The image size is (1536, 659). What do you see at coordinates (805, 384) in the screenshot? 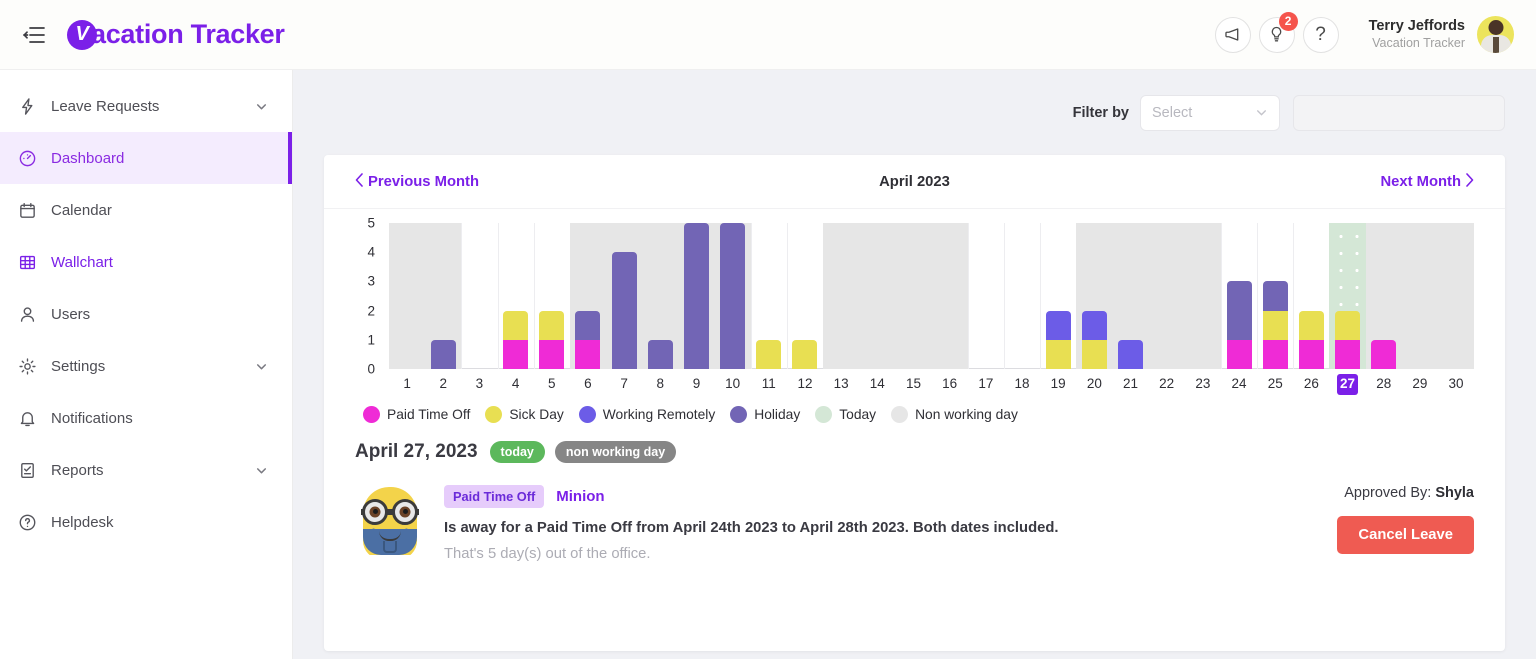
I see `x-axis-tick: 12` at bounding box center [805, 384].